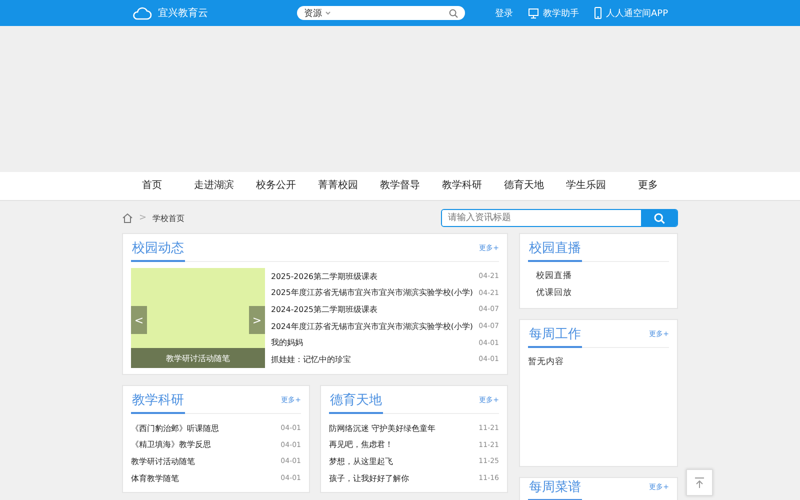 Image resolution: width=800 pixels, height=500 pixels. I want to click on search-field: 资源, so click(380, 13).